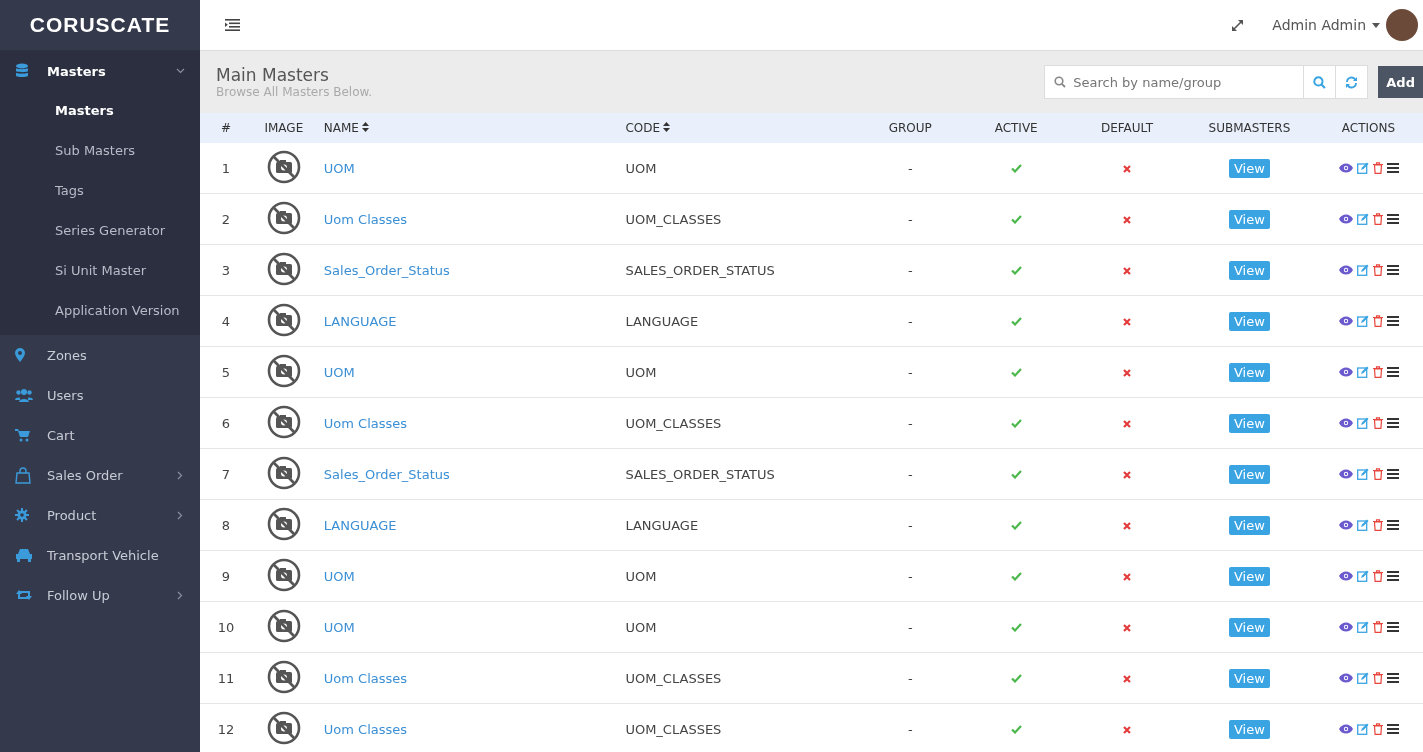 This screenshot has height=752, width=1423. Describe the element at coordinates (346, 128) in the screenshot. I see `column-header: NAME` at that location.